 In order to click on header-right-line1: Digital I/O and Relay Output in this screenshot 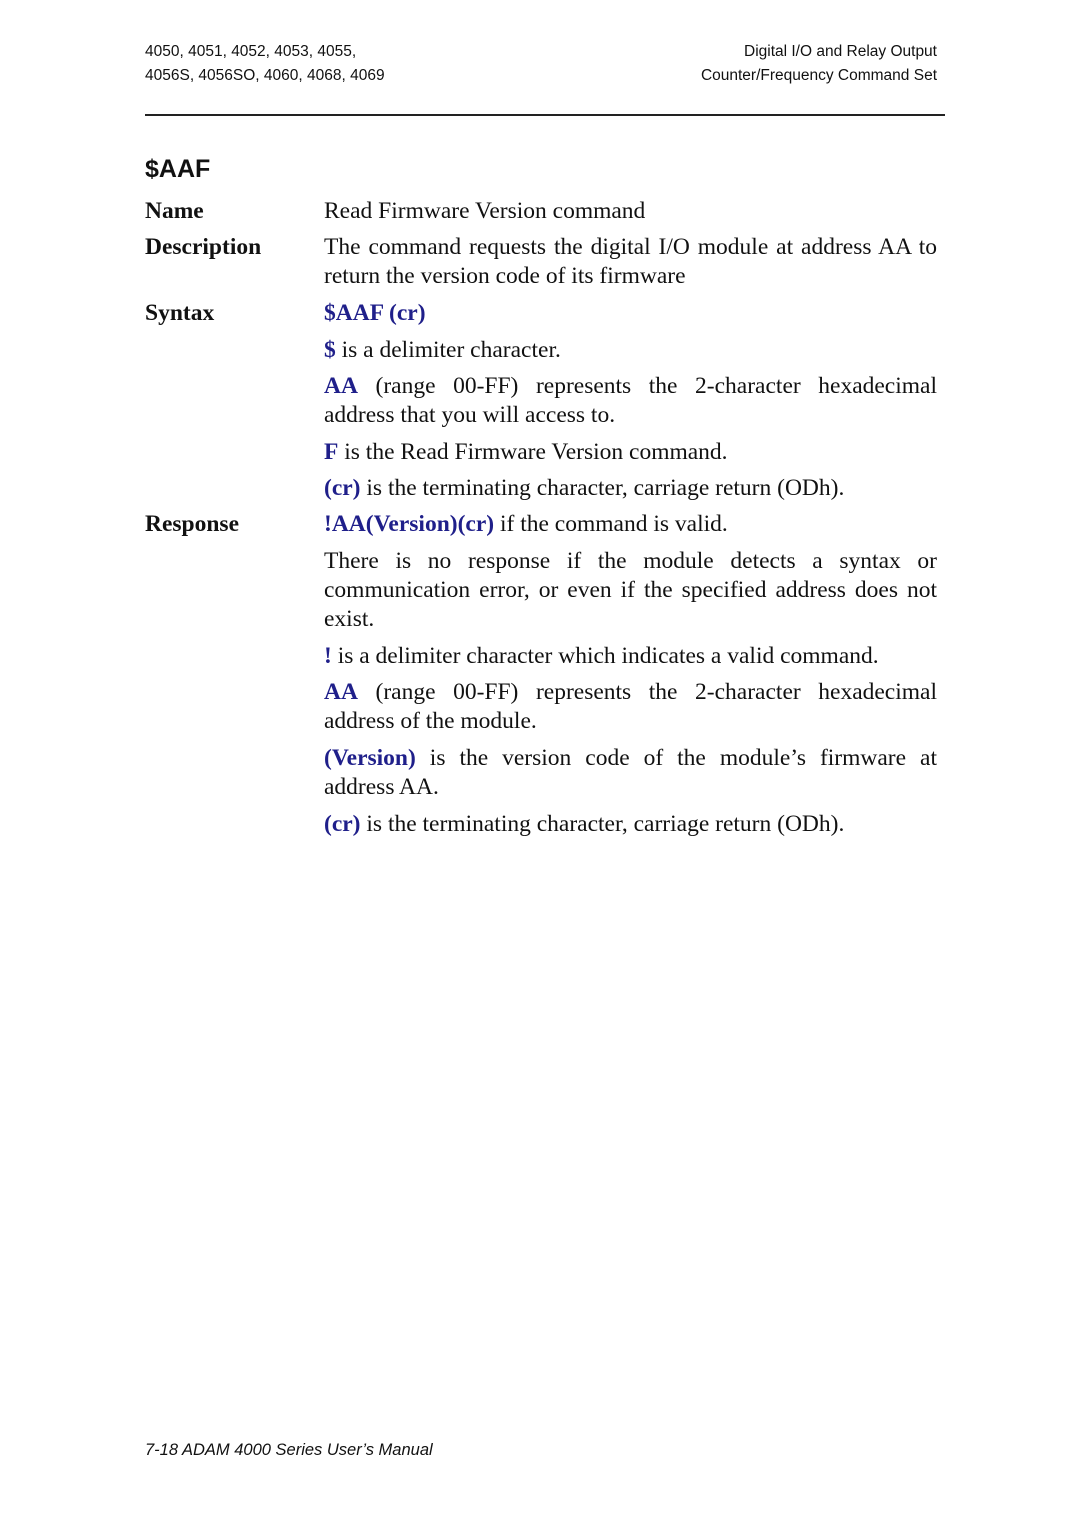, I will do `click(840, 51)`.